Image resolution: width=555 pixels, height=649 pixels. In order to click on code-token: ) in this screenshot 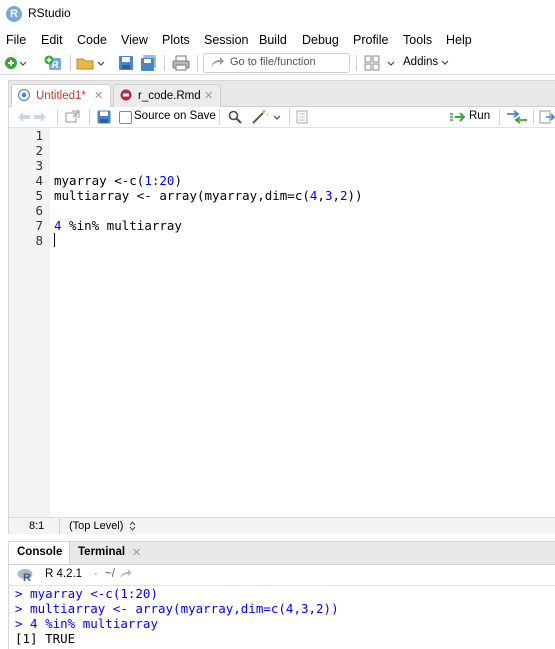, I will do `click(178, 180)`.